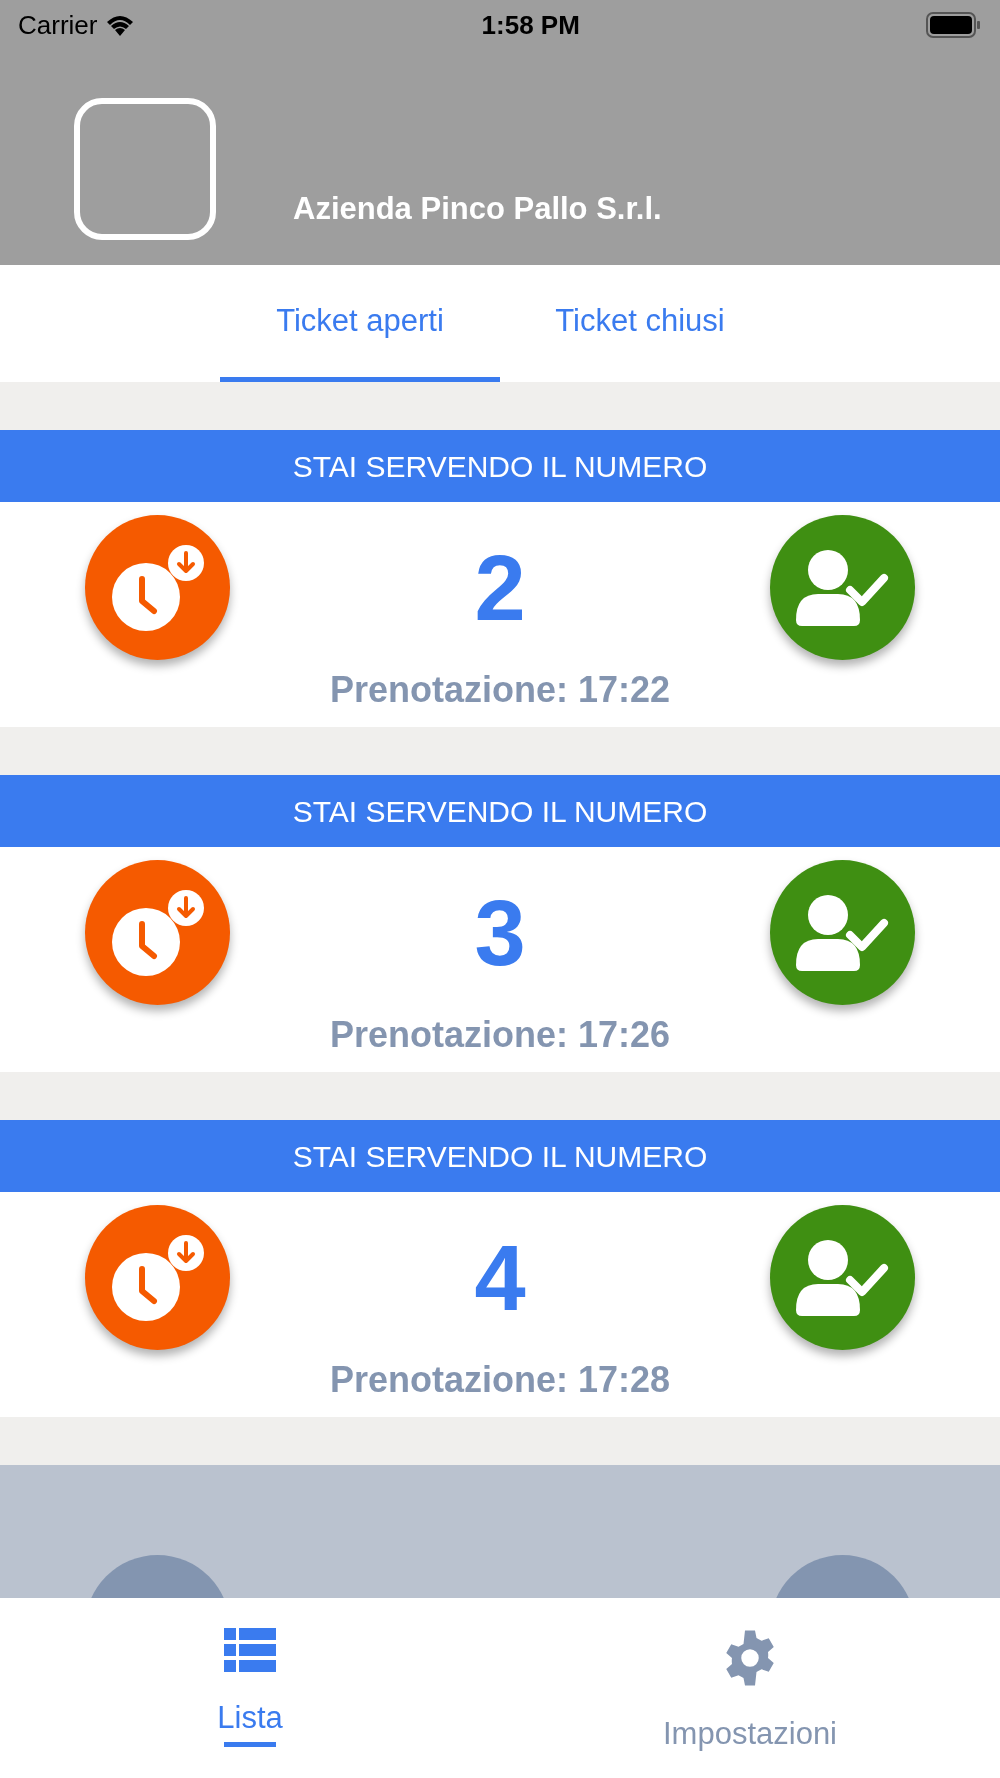 The height and width of the screenshot is (1778, 1000). What do you see at coordinates (250, 1650) in the screenshot?
I see `list-icon` at bounding box center [250, 1650].